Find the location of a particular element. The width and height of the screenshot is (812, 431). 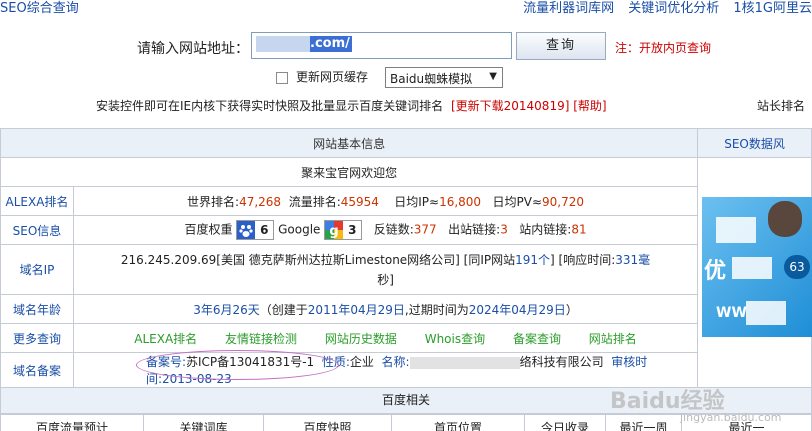

backlinks-label: 反链数: is located at coordinates (393, 229).